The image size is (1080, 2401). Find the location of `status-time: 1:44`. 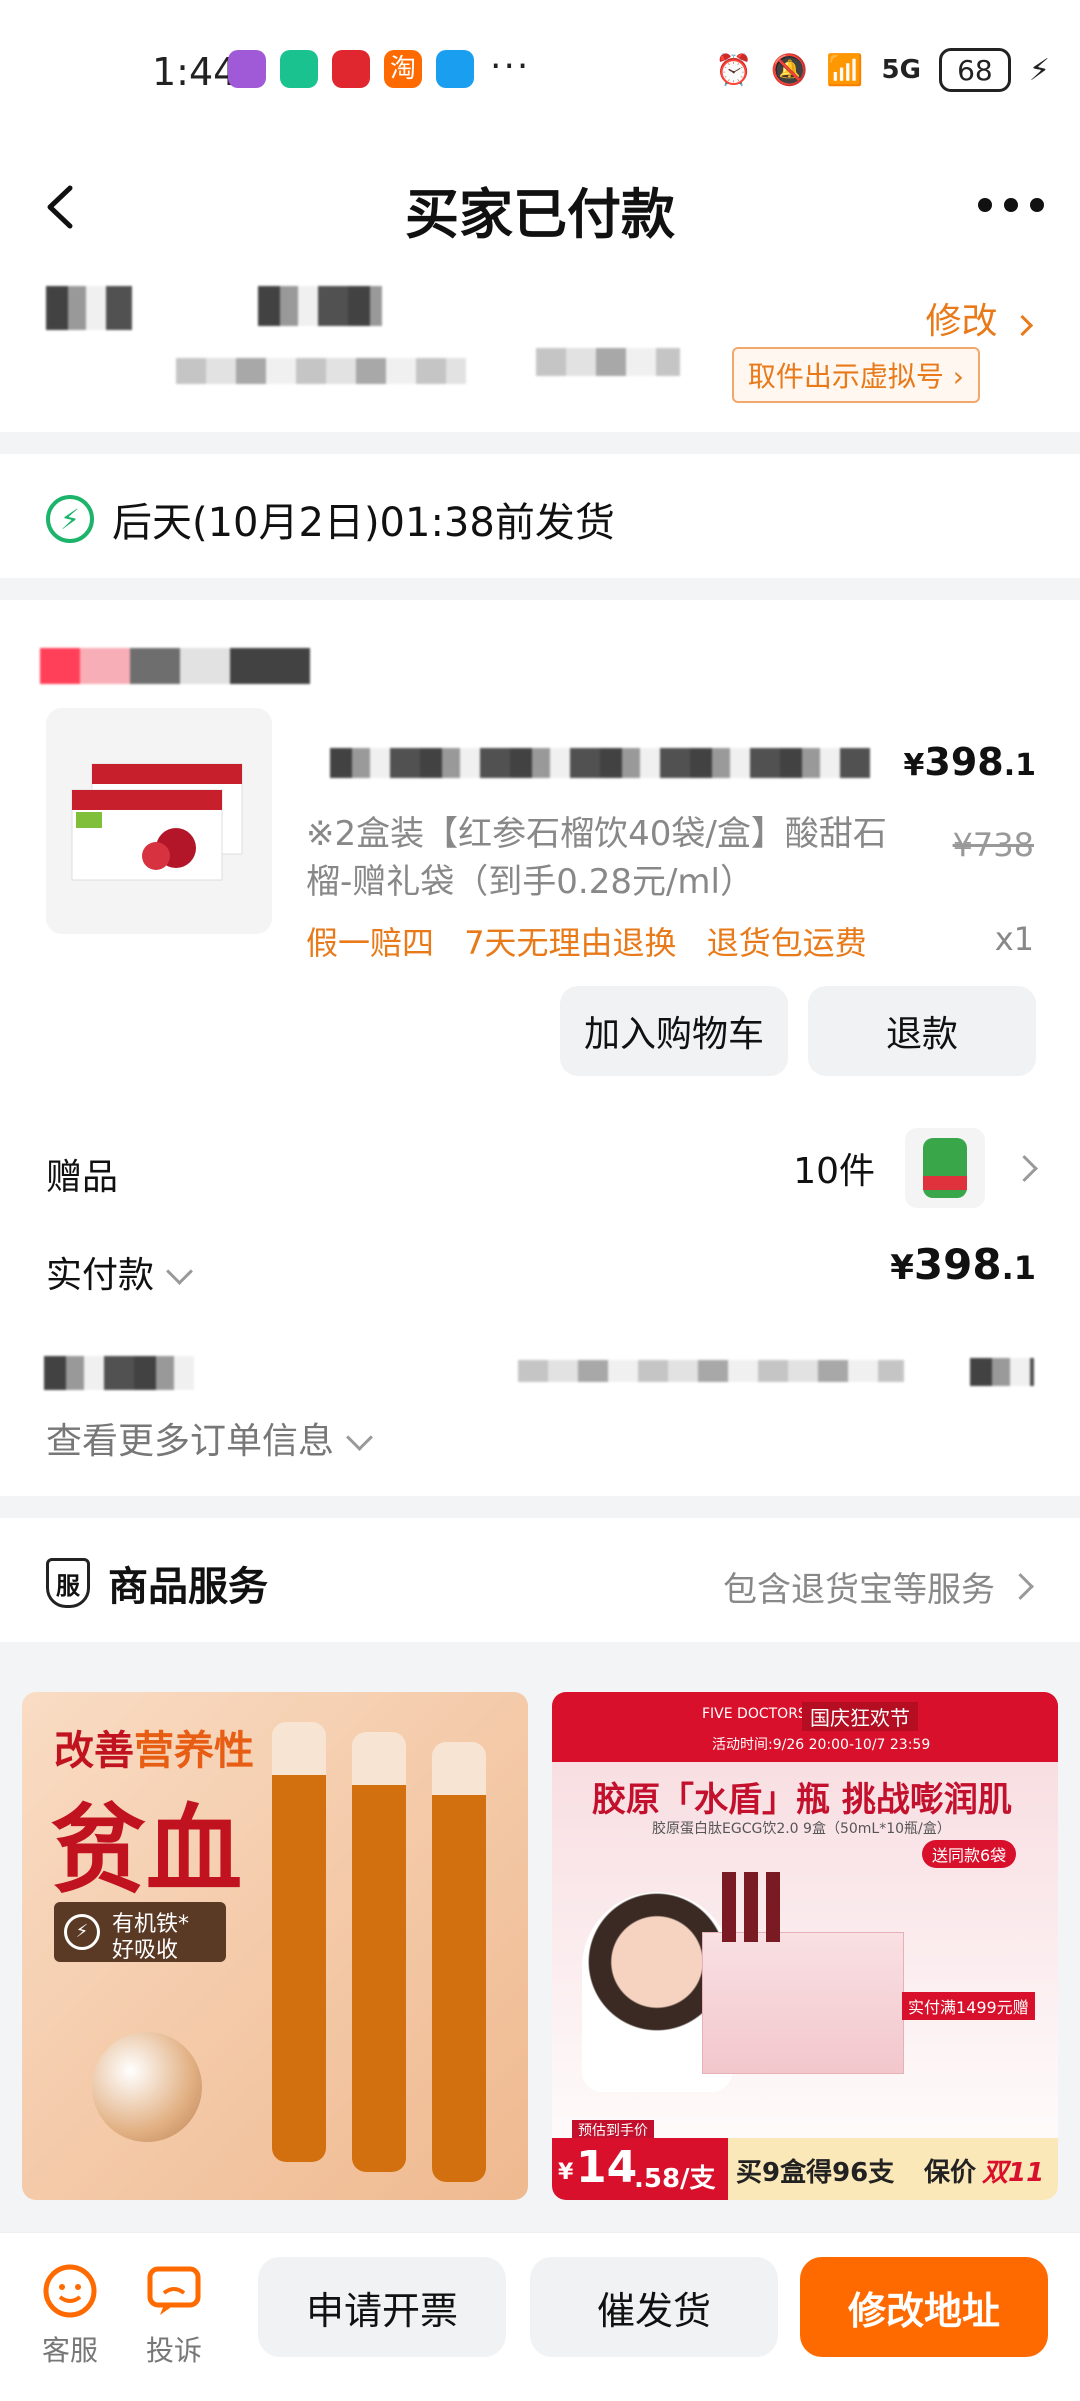

status-time: 1:44 is located at coordinates (195, 72).